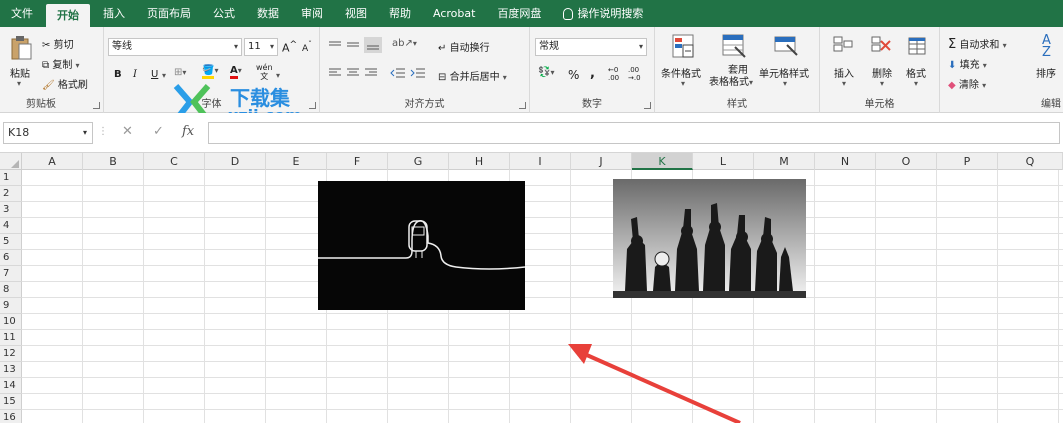  What do you see at coordinates (307, 47) in the screenshot?
I see `shrink-font-button: Aˇ` at bounding box center [307, 47].